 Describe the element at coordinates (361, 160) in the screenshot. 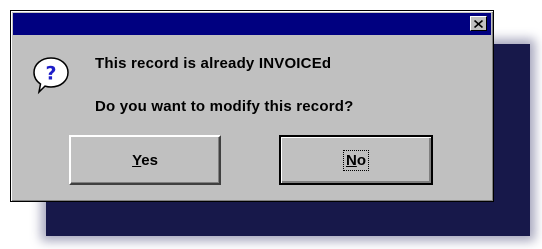

I see `no-label-rest: o` at that location.